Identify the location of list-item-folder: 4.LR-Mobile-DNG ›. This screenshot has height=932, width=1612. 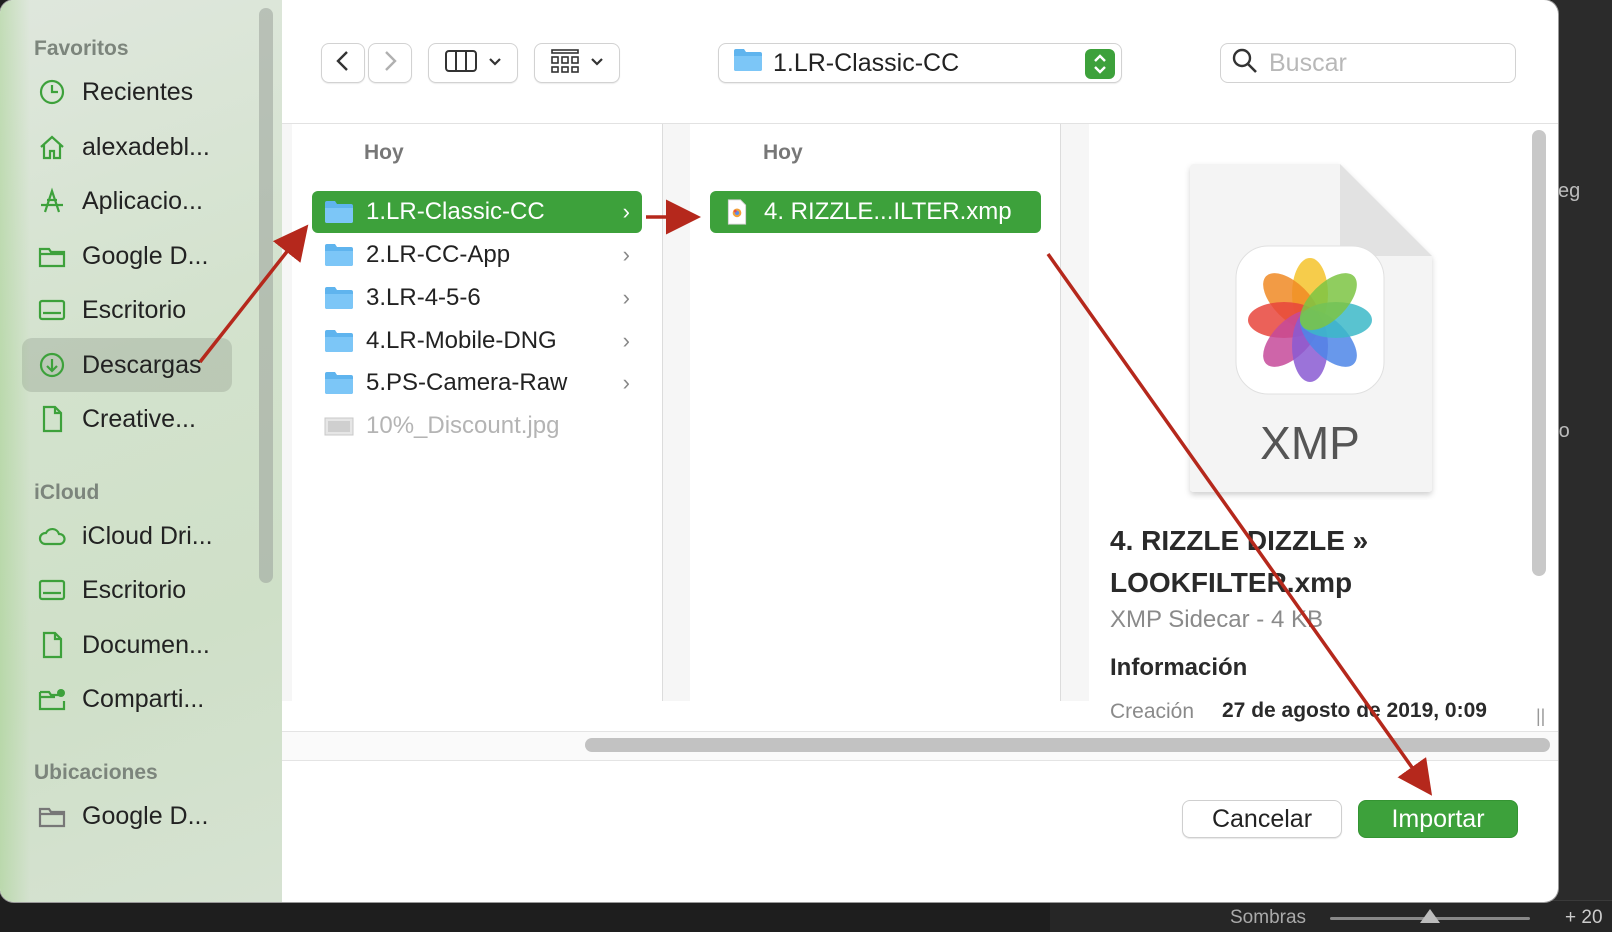
(477, 341).